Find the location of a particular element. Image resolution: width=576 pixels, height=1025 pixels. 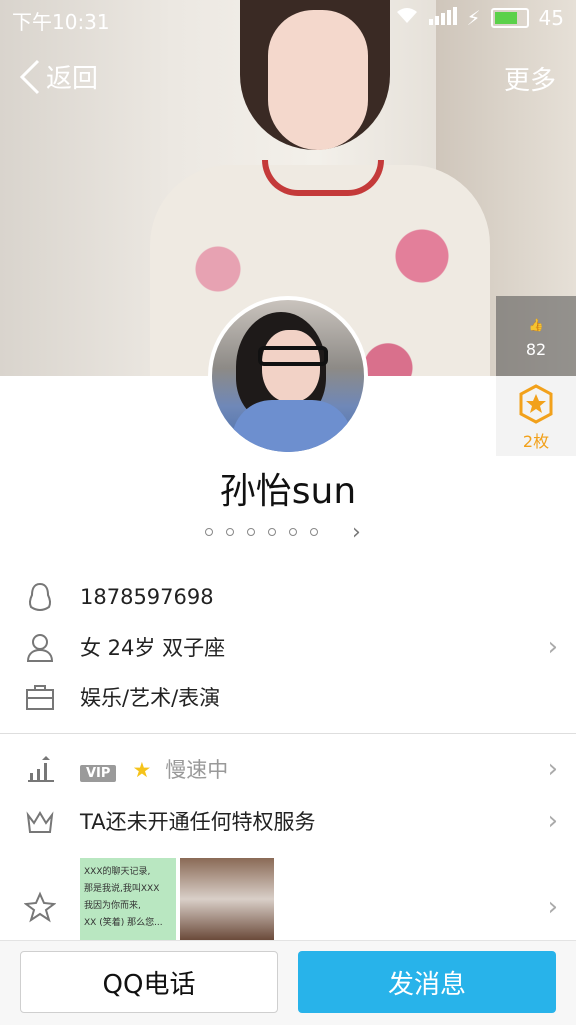

battery-percent: 45 is located at coordinates (551, 18).